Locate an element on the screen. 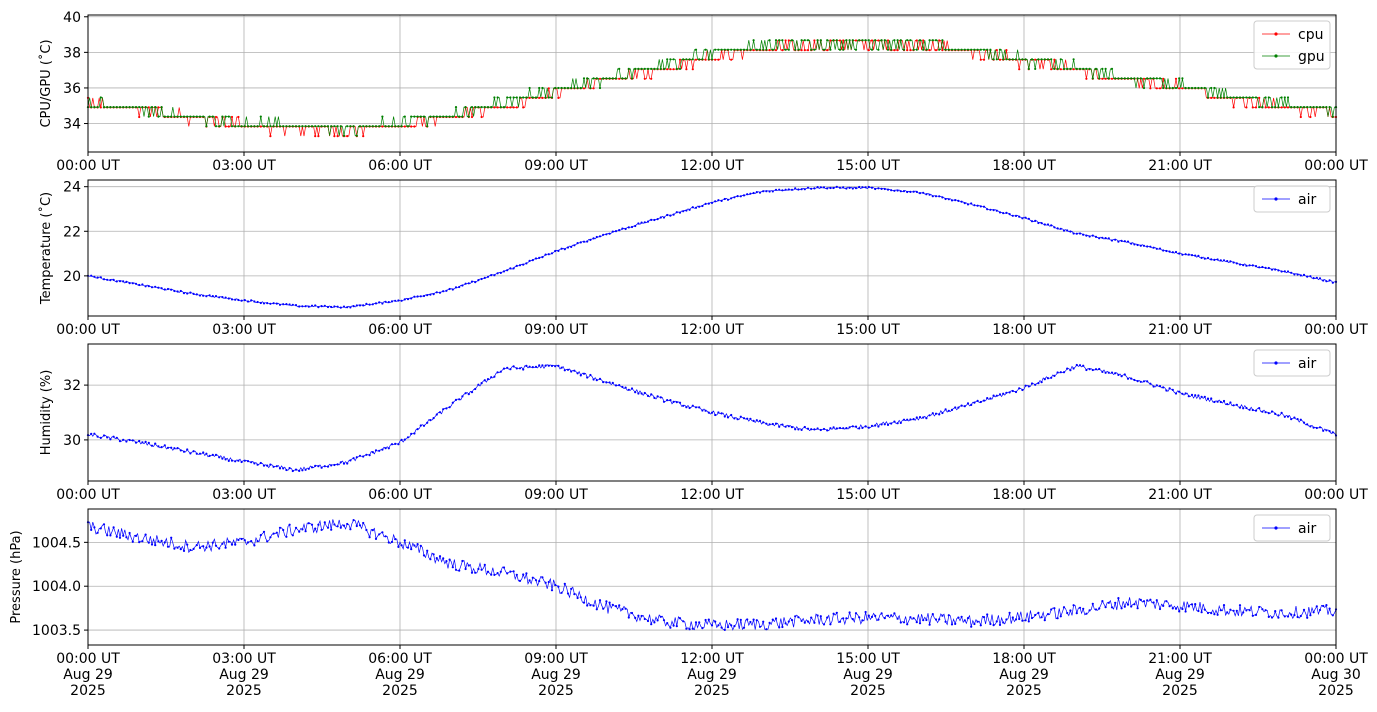 Image resolution: width=1377 pixels, height=712 pixels. x-tick-label: 00:00 UT is located at coordinates (88, 330).